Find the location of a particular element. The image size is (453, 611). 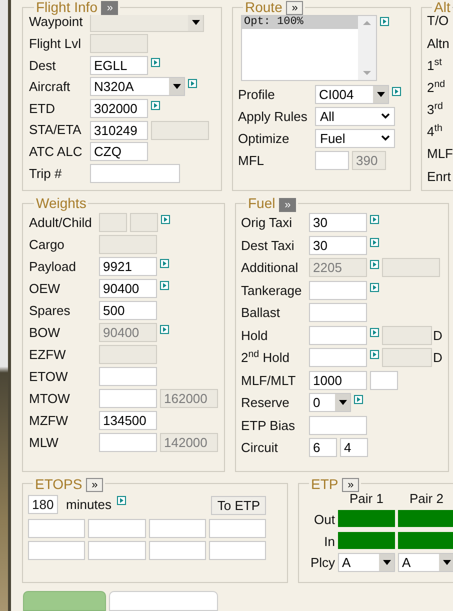

route-text-area: Opt: 100% is located at coordinates (309, 48).